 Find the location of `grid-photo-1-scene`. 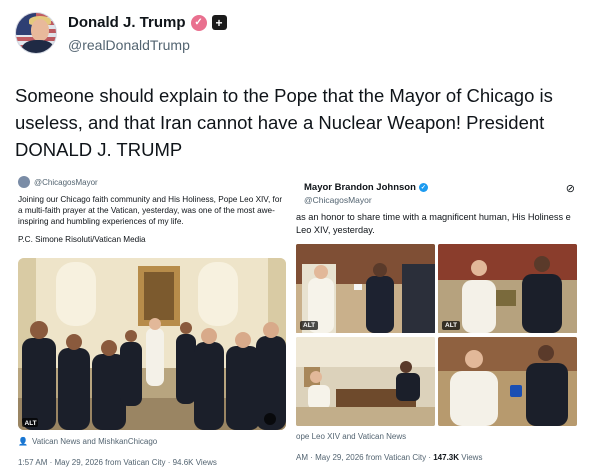

grid-photo-1-scene is located at coordinates (365, 288).